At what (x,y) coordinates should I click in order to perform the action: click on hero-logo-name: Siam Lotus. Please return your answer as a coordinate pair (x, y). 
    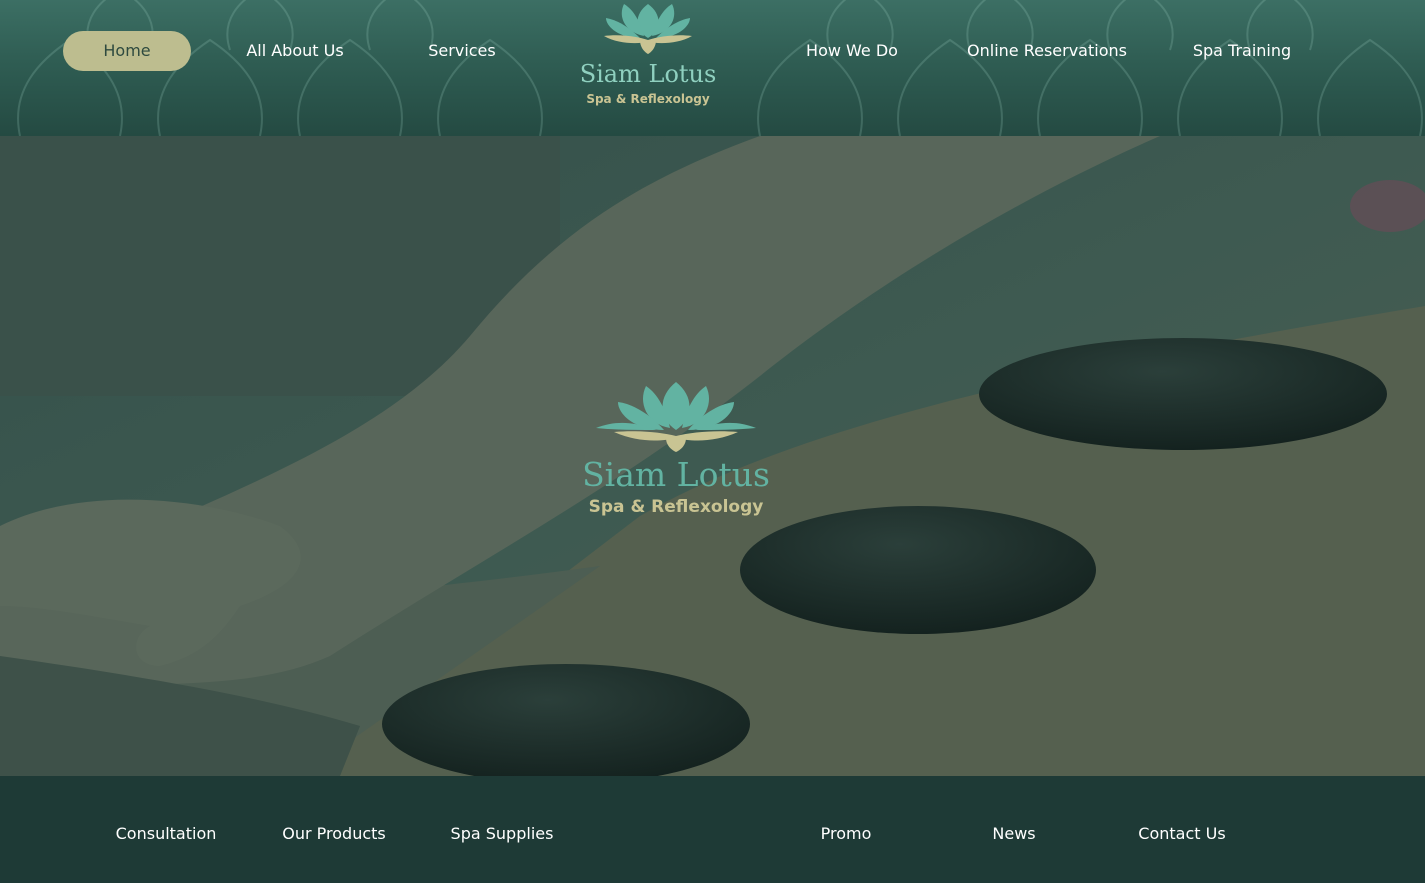
    Looking at the image, I should click on (676, 474).